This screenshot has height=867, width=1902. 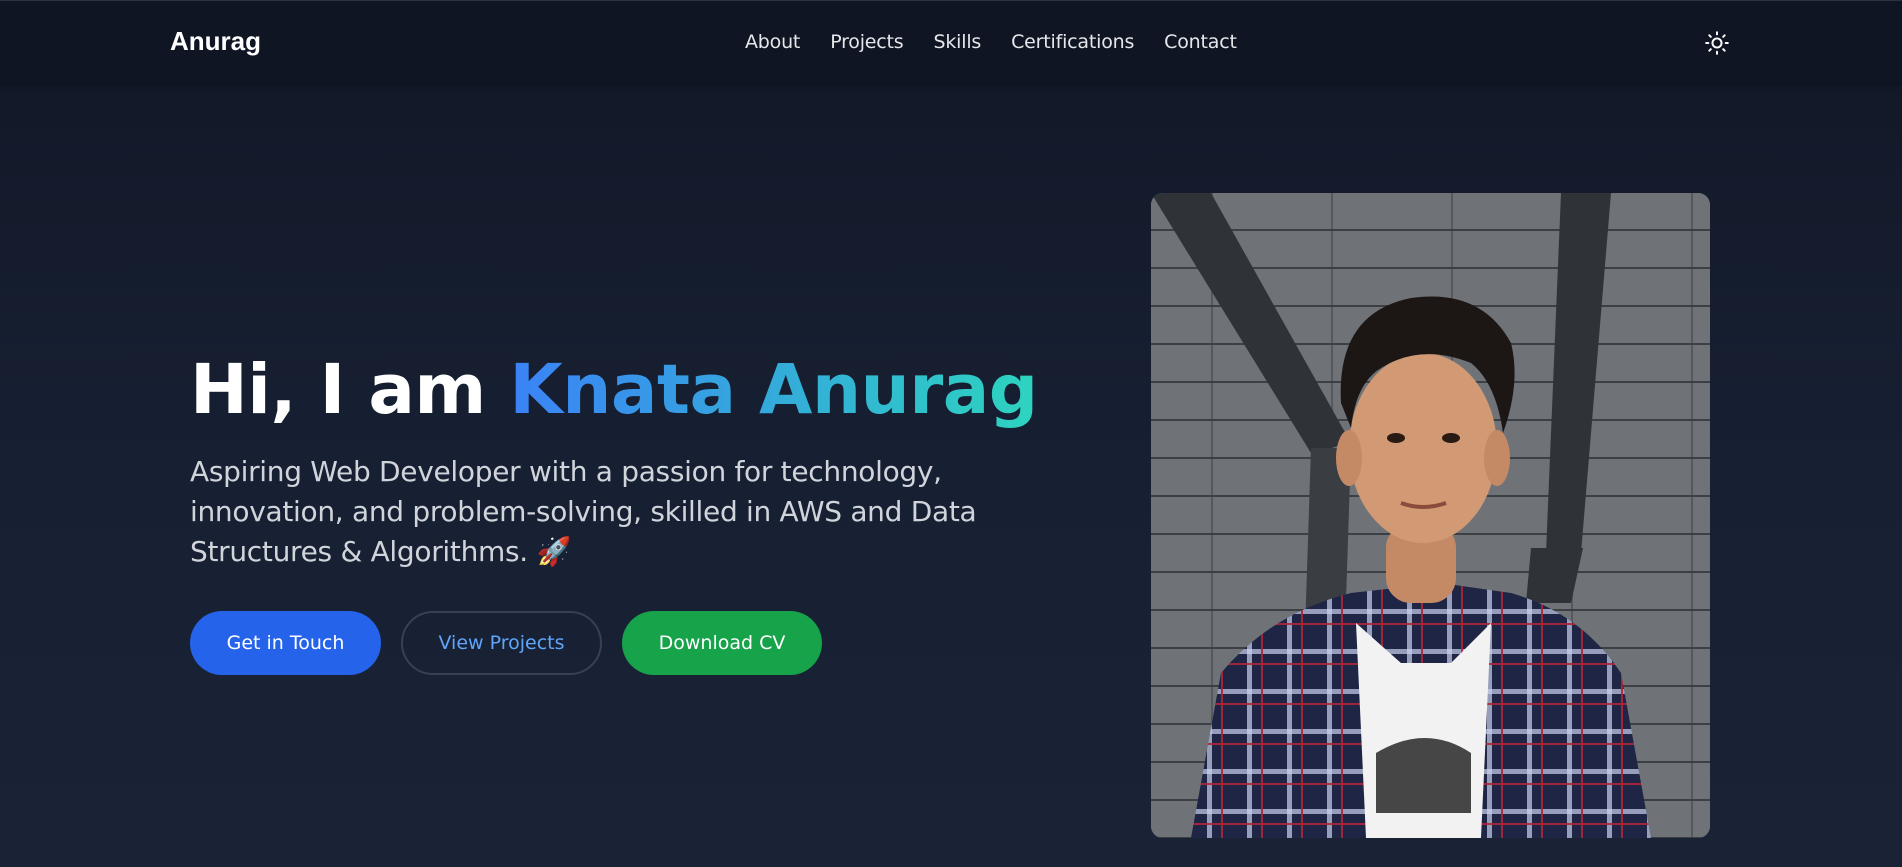 I want to click on view-projects-button: View Projects, so click(x=501, y=643).